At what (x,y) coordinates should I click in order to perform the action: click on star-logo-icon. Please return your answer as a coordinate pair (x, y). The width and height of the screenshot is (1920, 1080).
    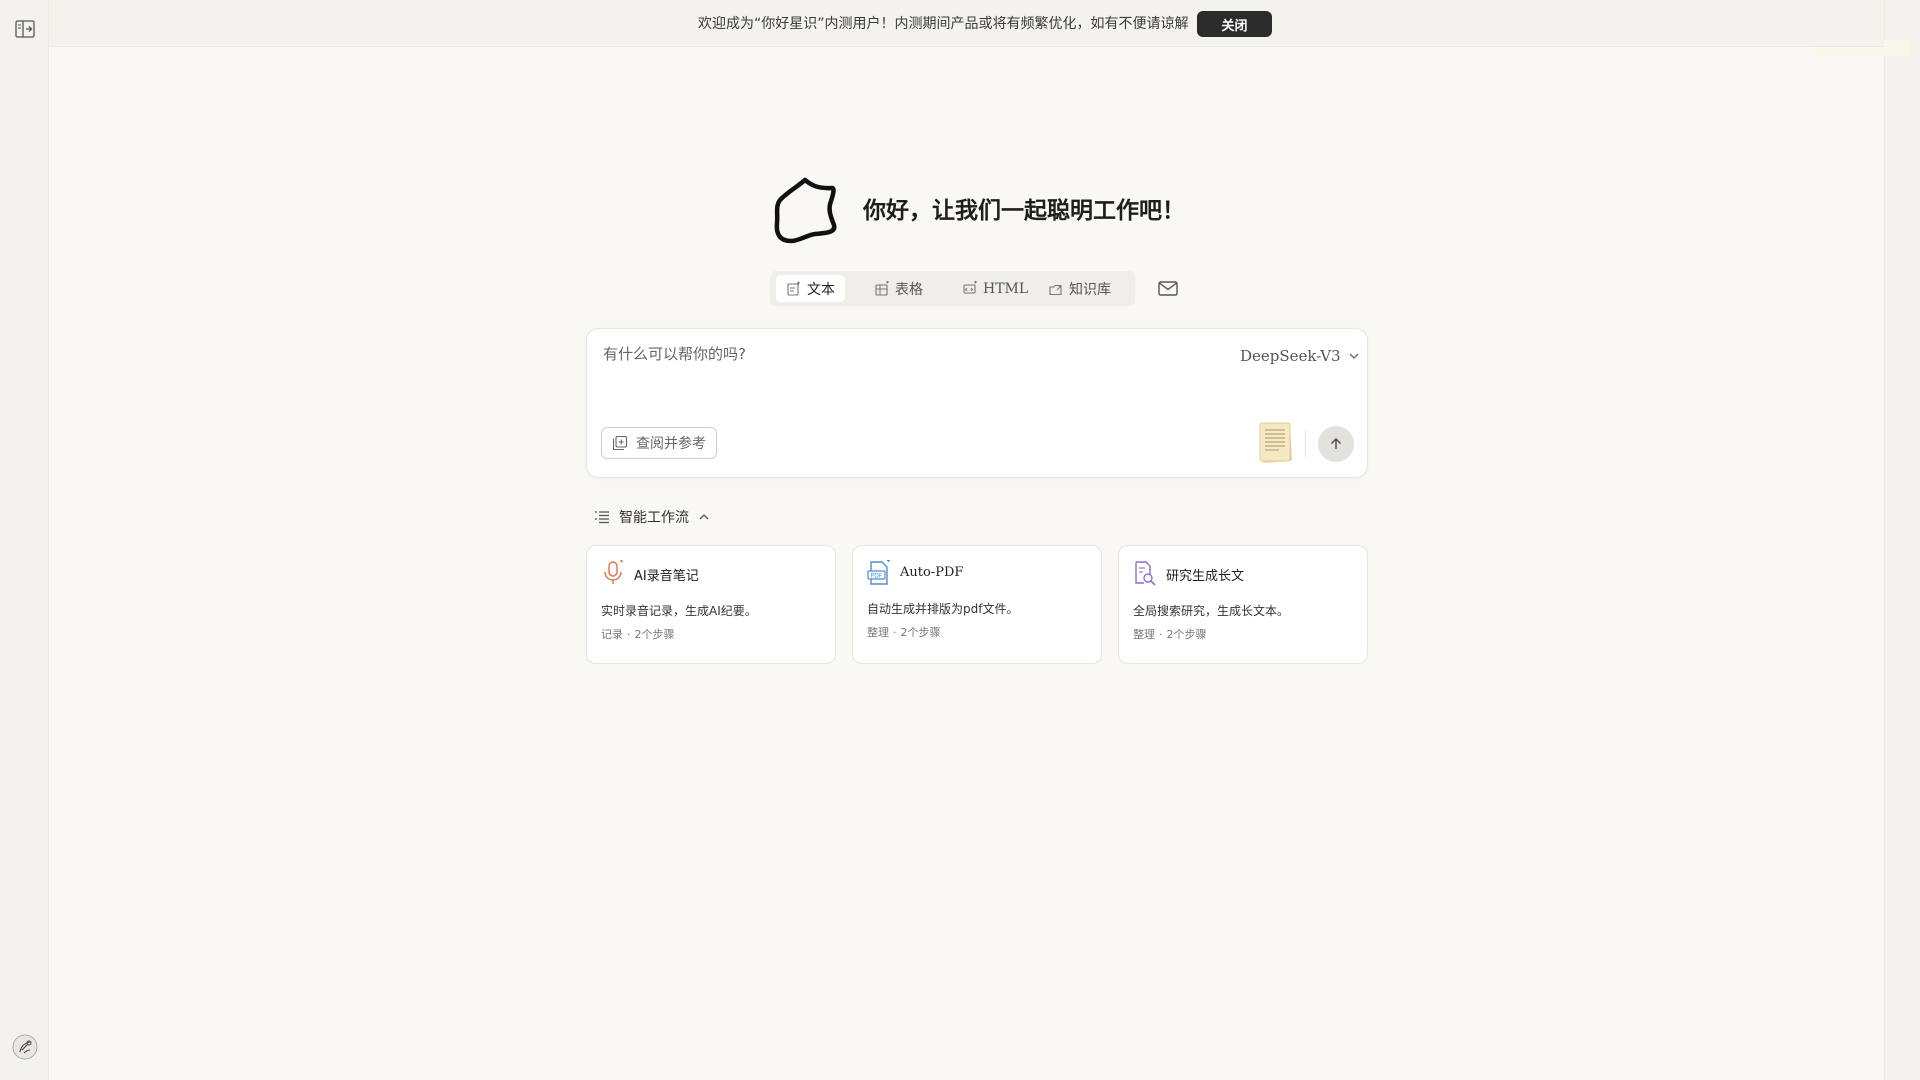
    Looking at the image, I should click on (805, 210).